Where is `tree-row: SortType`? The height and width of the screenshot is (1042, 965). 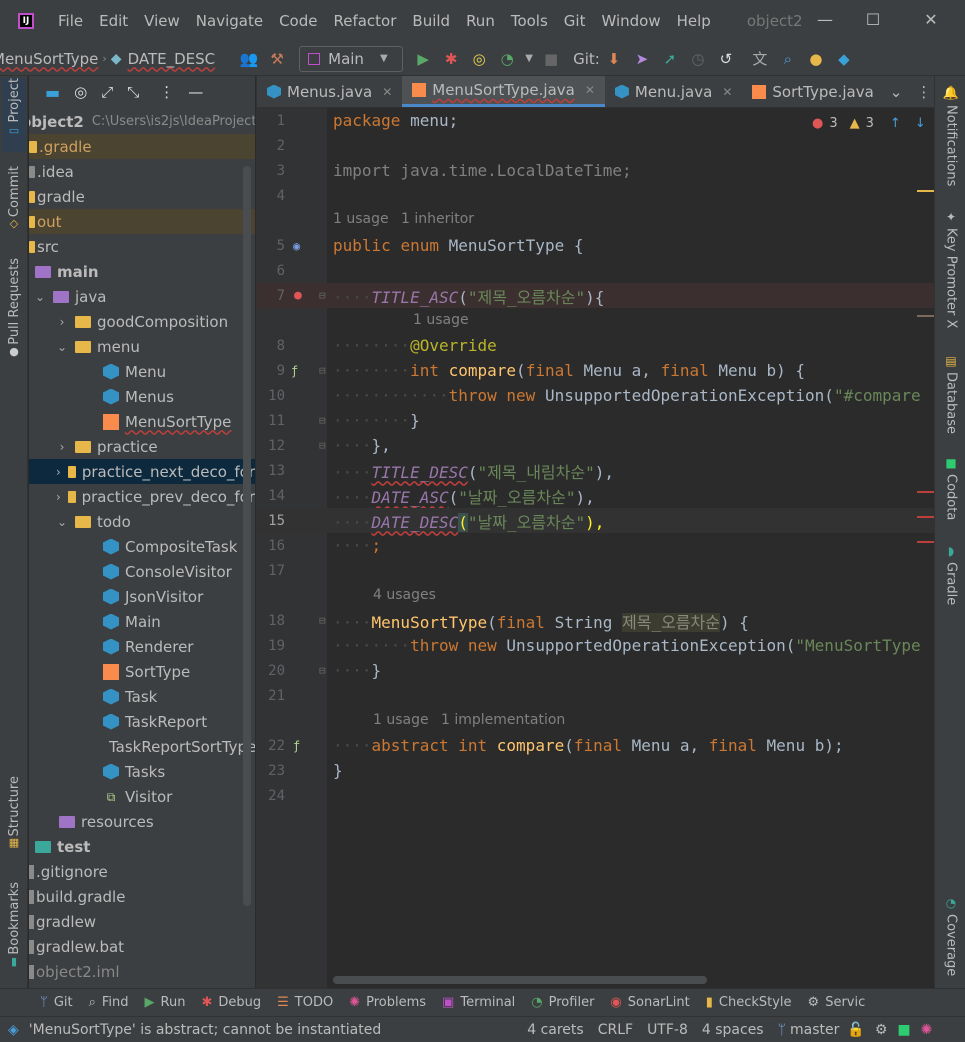 tree-row: SortType is located at coordinates (142, 671).